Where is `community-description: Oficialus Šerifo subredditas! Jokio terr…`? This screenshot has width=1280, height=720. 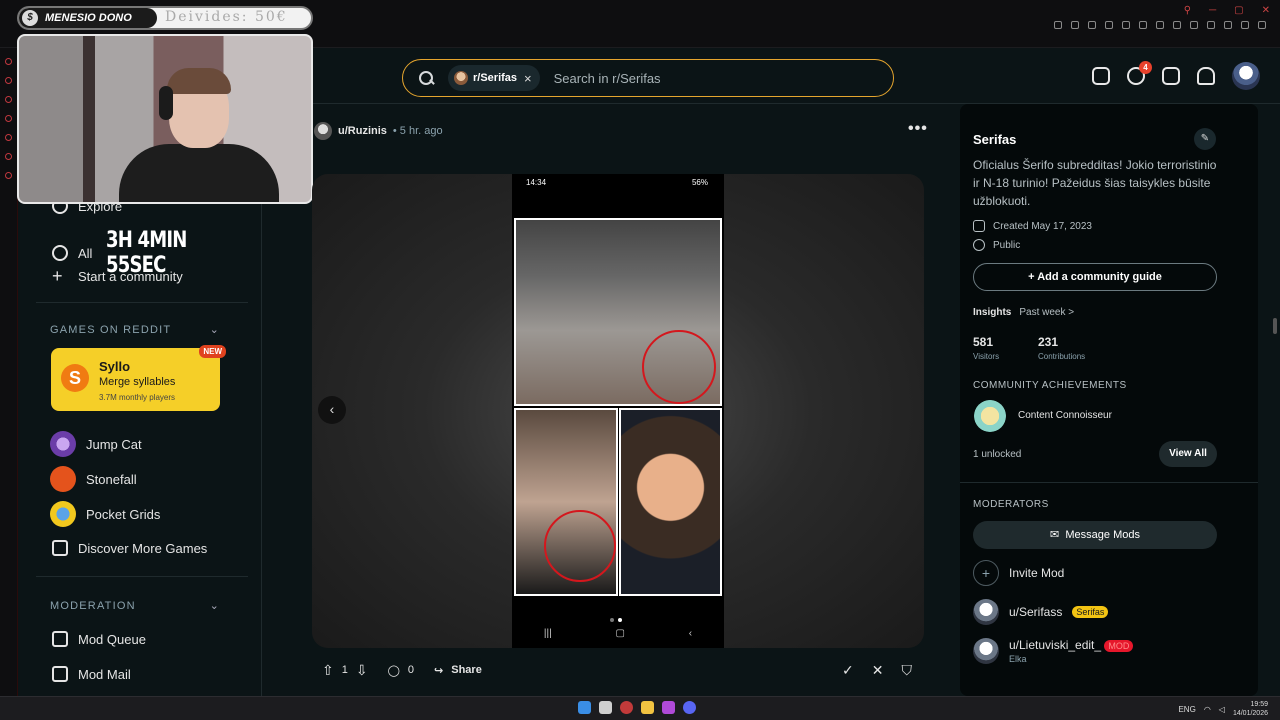 community-description: Oficialus Šerifo subredditas! Jokio terr… is located at coordinates (1095, 183).